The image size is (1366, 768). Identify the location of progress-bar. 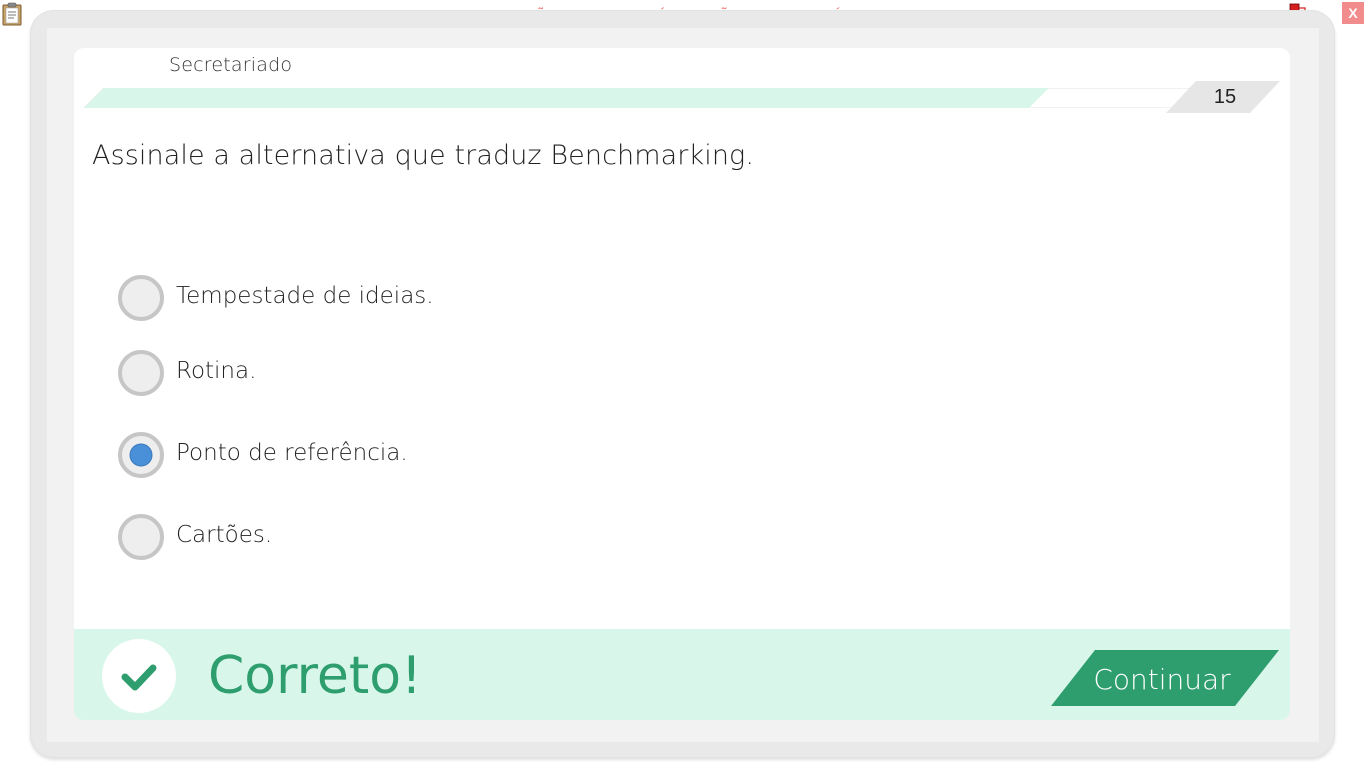
(639, 98).